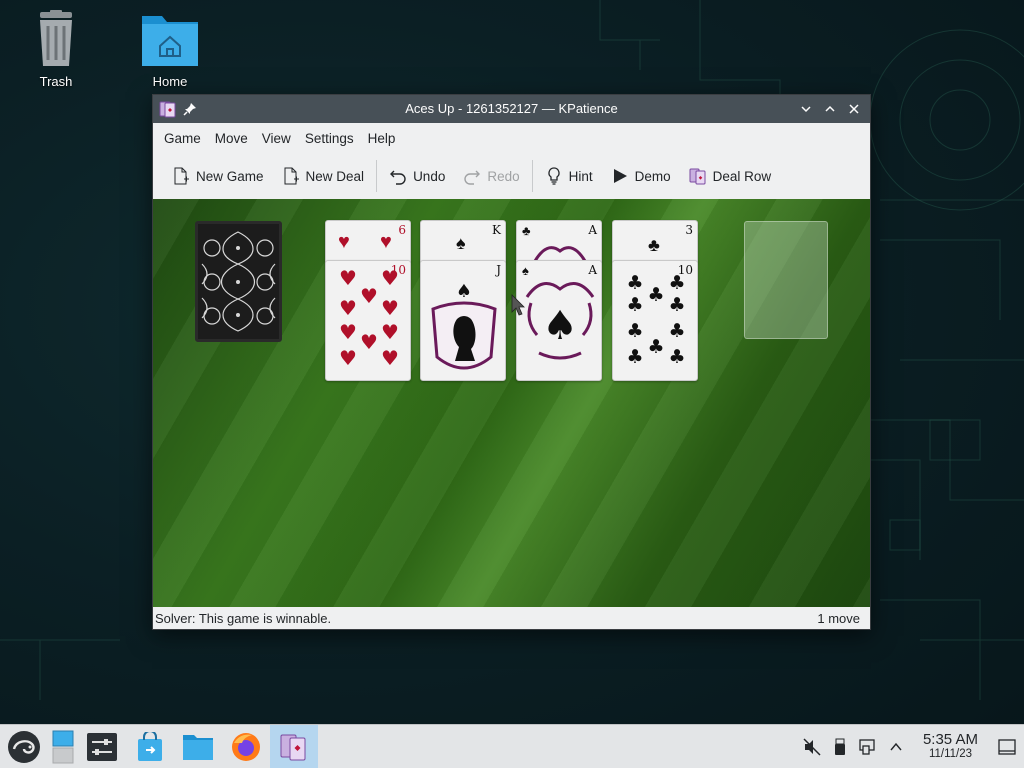  I want to click on hint-button: Hint, so click(569, 176).